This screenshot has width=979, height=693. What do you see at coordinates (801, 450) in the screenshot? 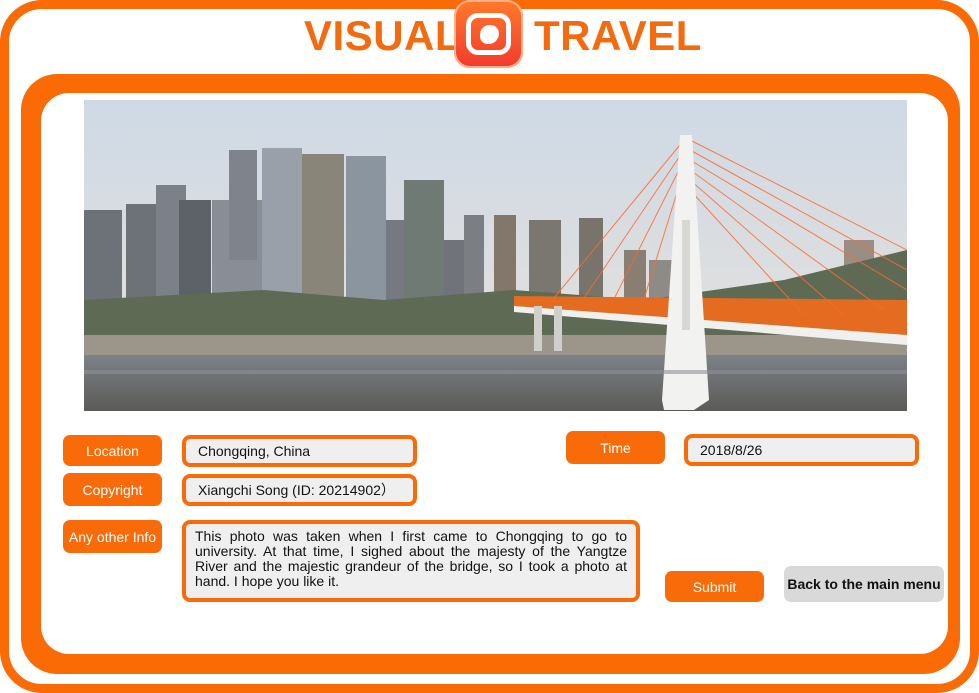
I see `time-field: 2018/8/26` at bounding box center [801, 450].